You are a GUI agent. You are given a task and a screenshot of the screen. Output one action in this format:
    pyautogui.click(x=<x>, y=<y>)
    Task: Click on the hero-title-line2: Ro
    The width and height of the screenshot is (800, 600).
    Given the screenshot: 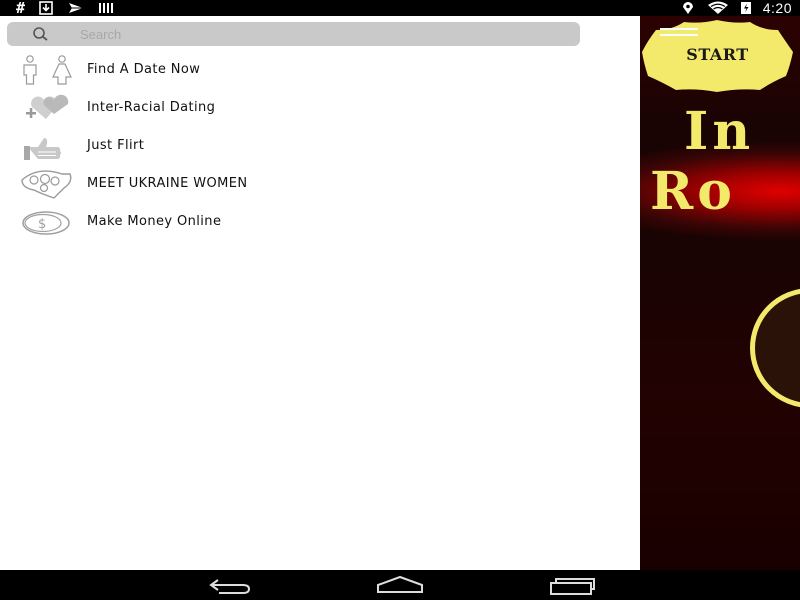 What is the action you would take?
    pyautogui.click(x=693, y=191)
    